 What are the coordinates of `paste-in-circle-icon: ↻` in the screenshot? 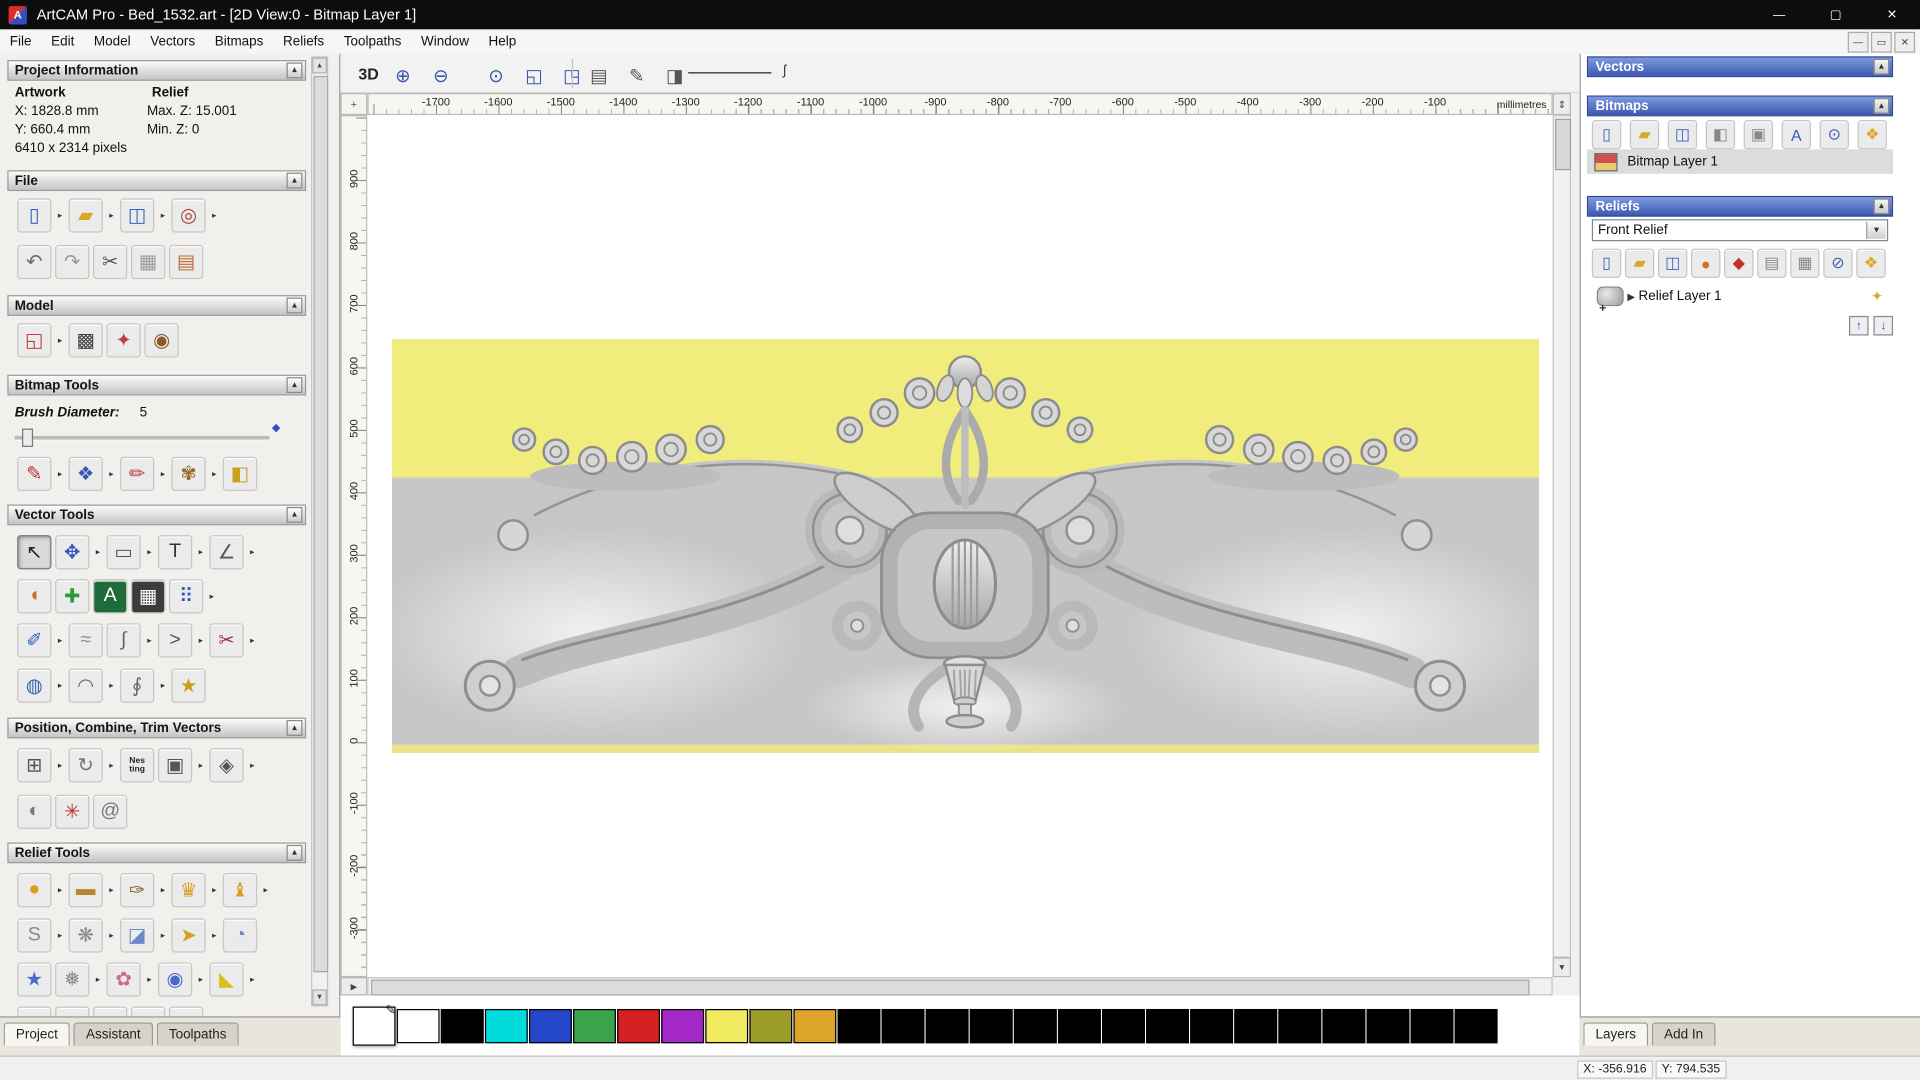 It's located at (85, 765).